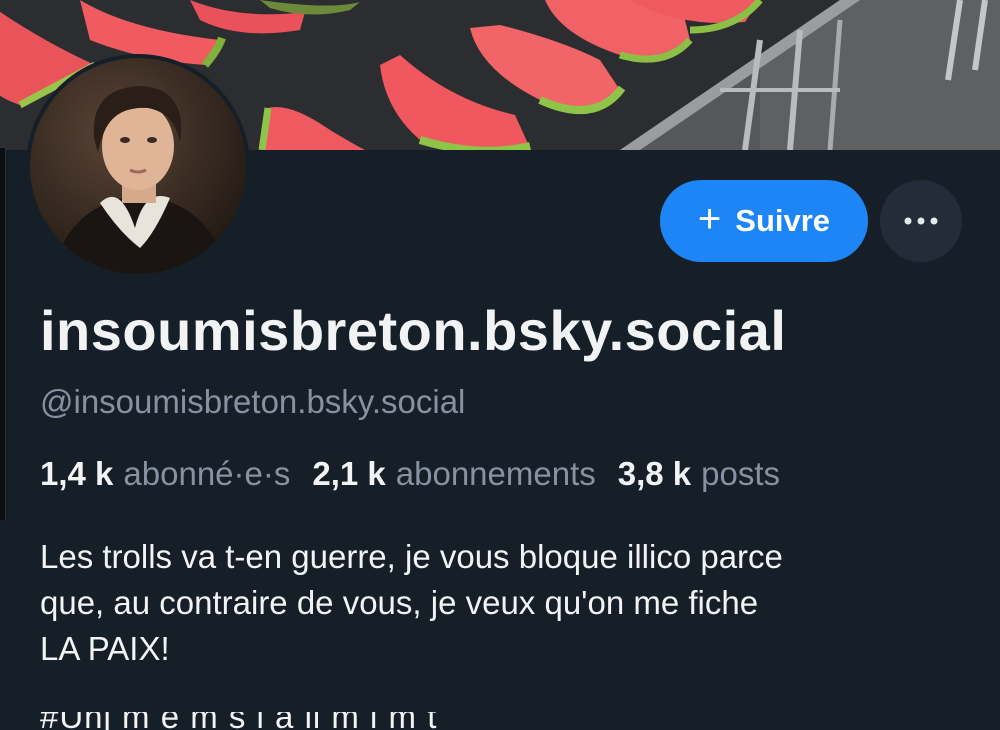  Describe the element at coordinates (654, 473) in the screenshot. I see `posts-count: 3,8 k` at that location.